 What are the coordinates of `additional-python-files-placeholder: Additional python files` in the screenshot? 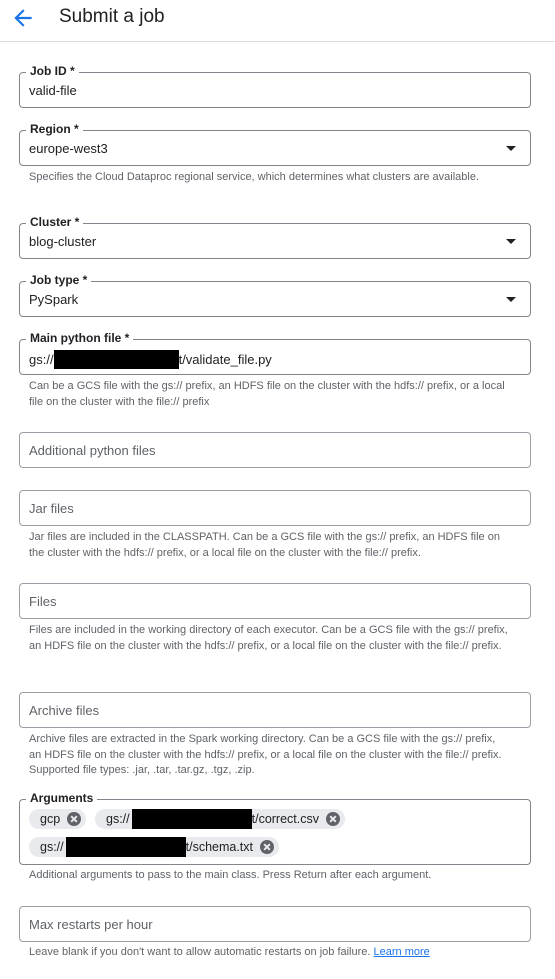 It's located at (92, 450).